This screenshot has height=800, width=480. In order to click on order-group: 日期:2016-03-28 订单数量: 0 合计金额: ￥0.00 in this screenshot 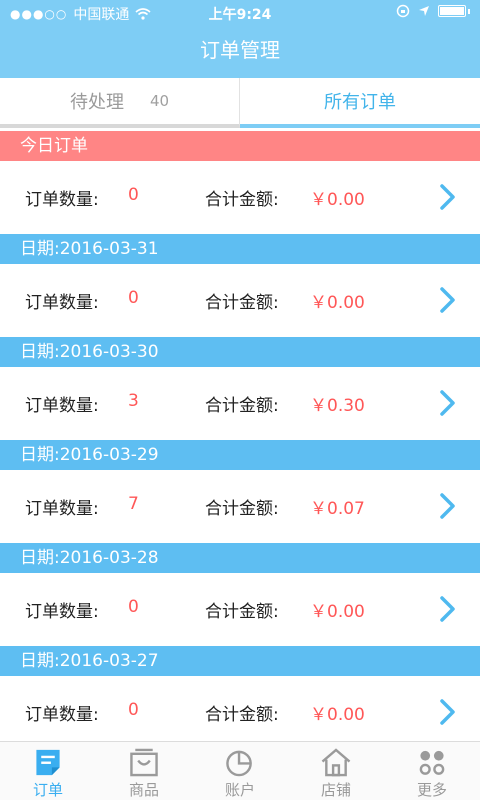, I will do `click(240, 595)`.